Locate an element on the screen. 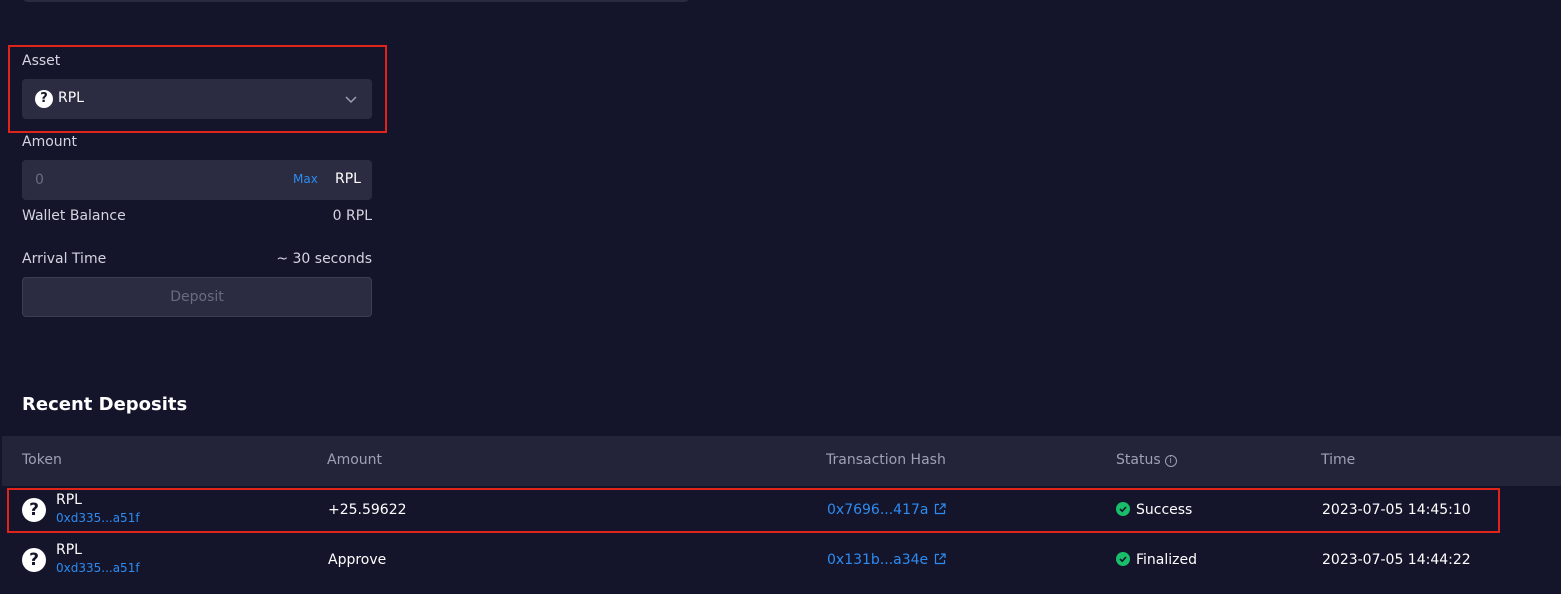  column-status: Status i is located at coordinates (1146, 460).